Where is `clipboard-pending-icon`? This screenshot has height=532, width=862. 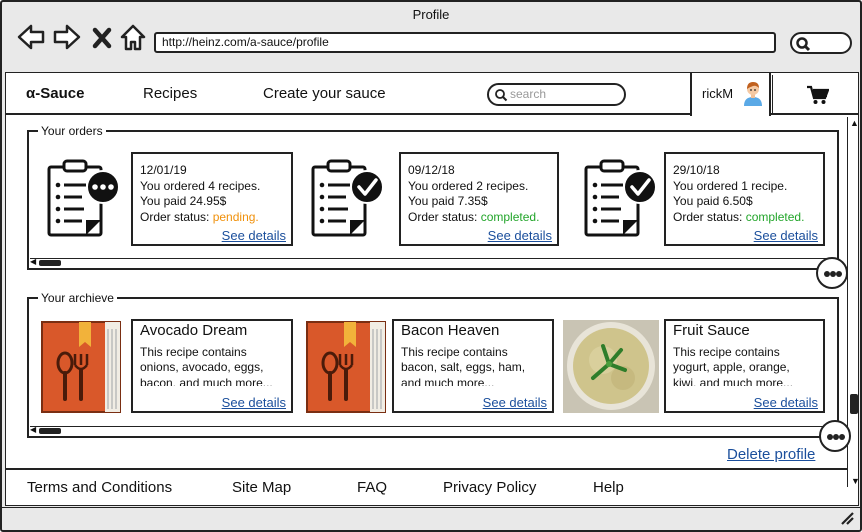 clipboard-pending-icon is located at coordinates (83, 198).